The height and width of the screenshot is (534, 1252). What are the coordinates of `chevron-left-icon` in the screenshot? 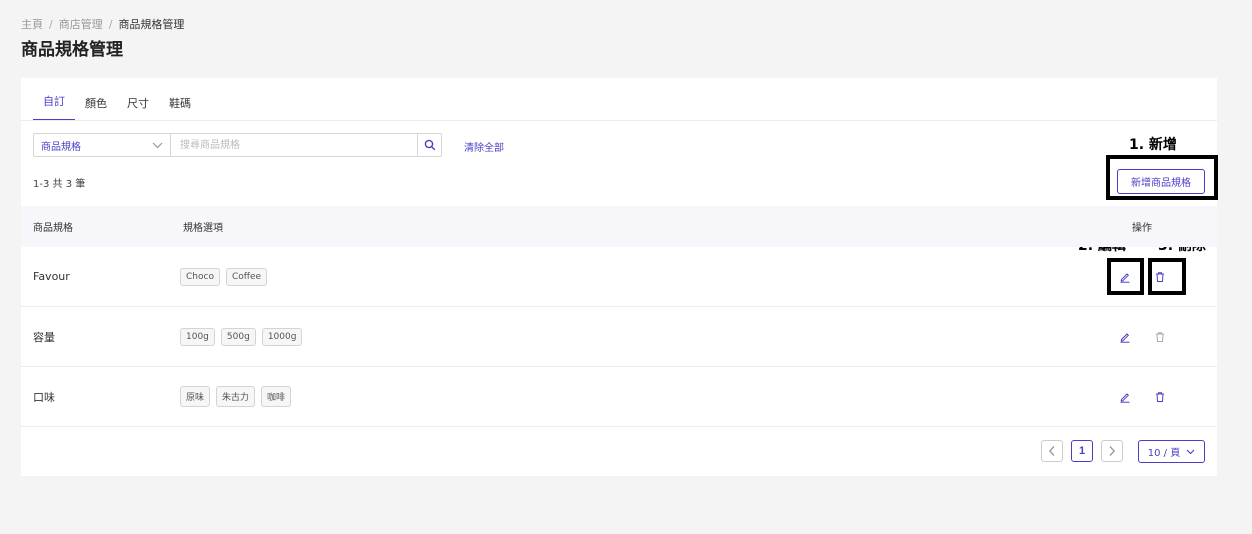 It's located at (1051, 451).